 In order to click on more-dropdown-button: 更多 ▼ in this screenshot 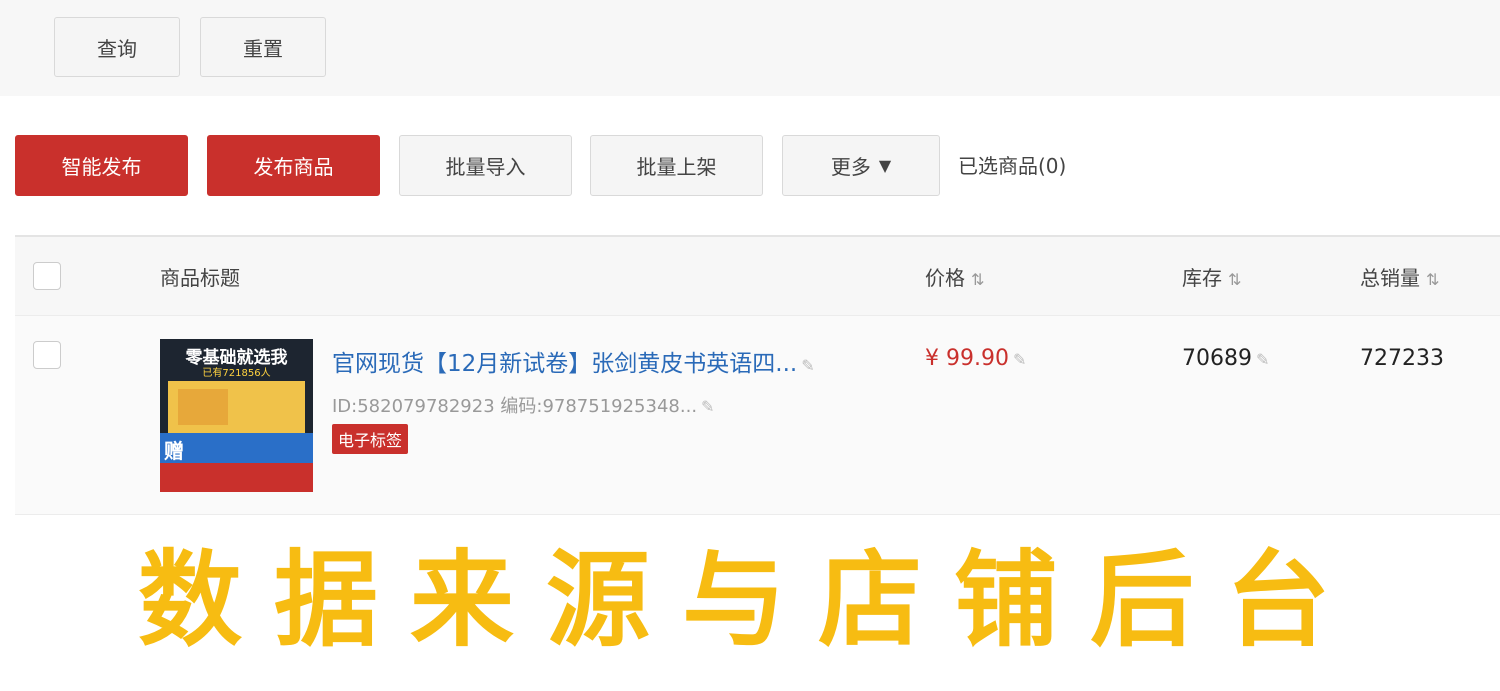, I will do `click(861, 165)`.